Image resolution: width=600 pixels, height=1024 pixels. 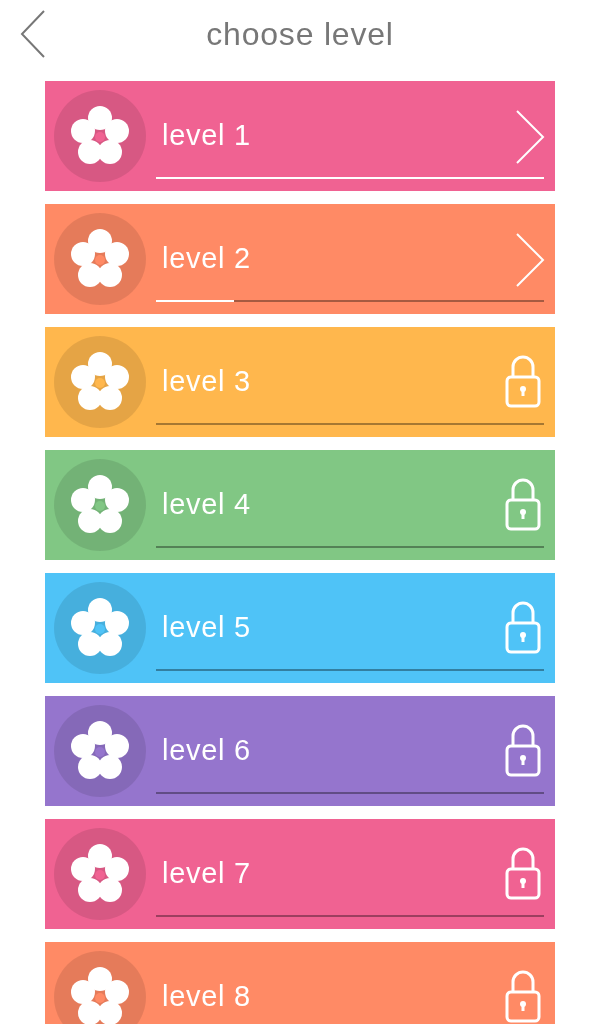 What do you see at coordinates (206, 996) in the screenshot?
I see `level-label: level 8` at bounding box center [206, 996].